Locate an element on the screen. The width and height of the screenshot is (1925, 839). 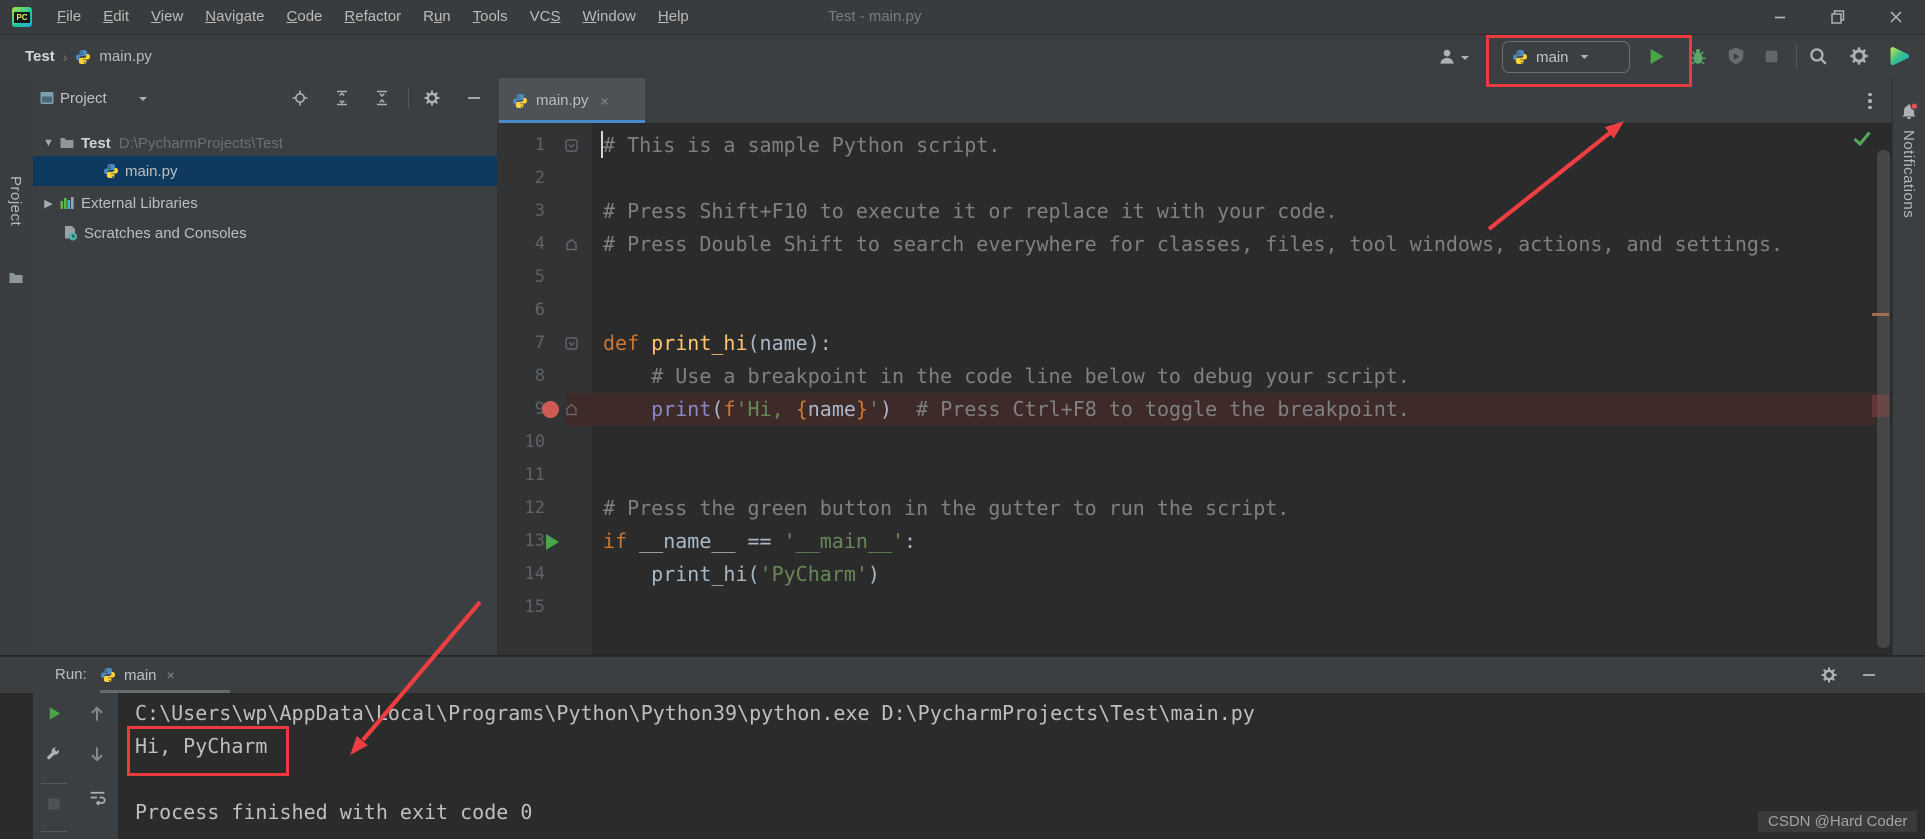
line-number-2: 2 is located at coordinates (539, 178).